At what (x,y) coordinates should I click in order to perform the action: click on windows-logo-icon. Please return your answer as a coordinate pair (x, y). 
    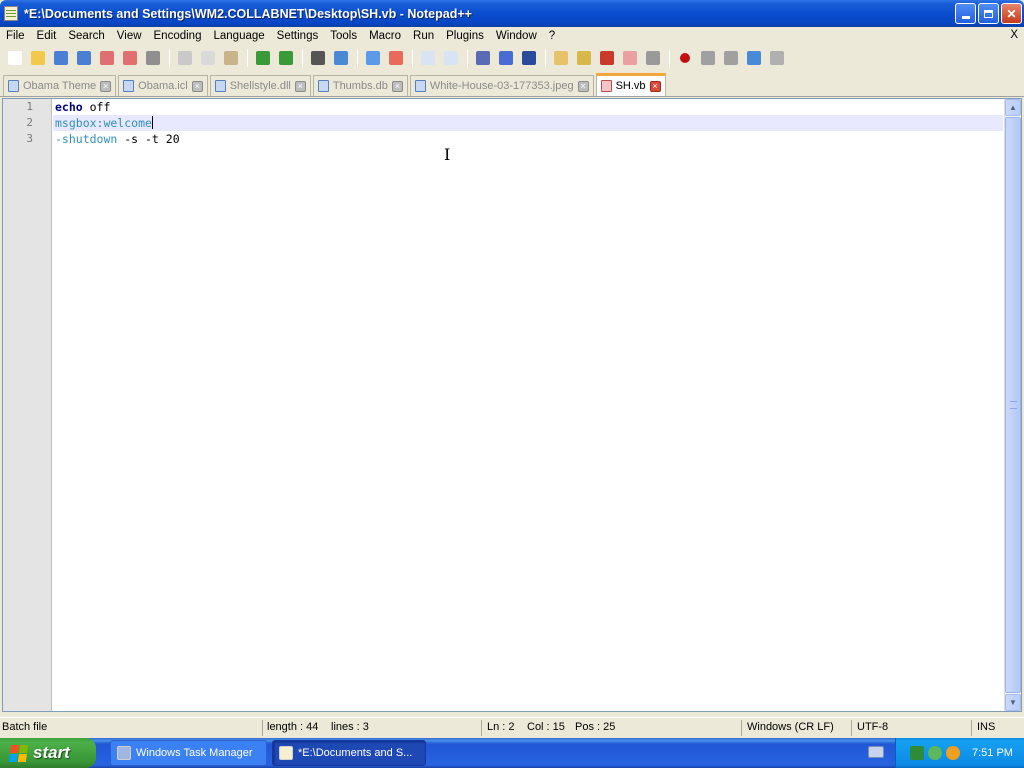
    Looking at the image, I should click on (18, 753).